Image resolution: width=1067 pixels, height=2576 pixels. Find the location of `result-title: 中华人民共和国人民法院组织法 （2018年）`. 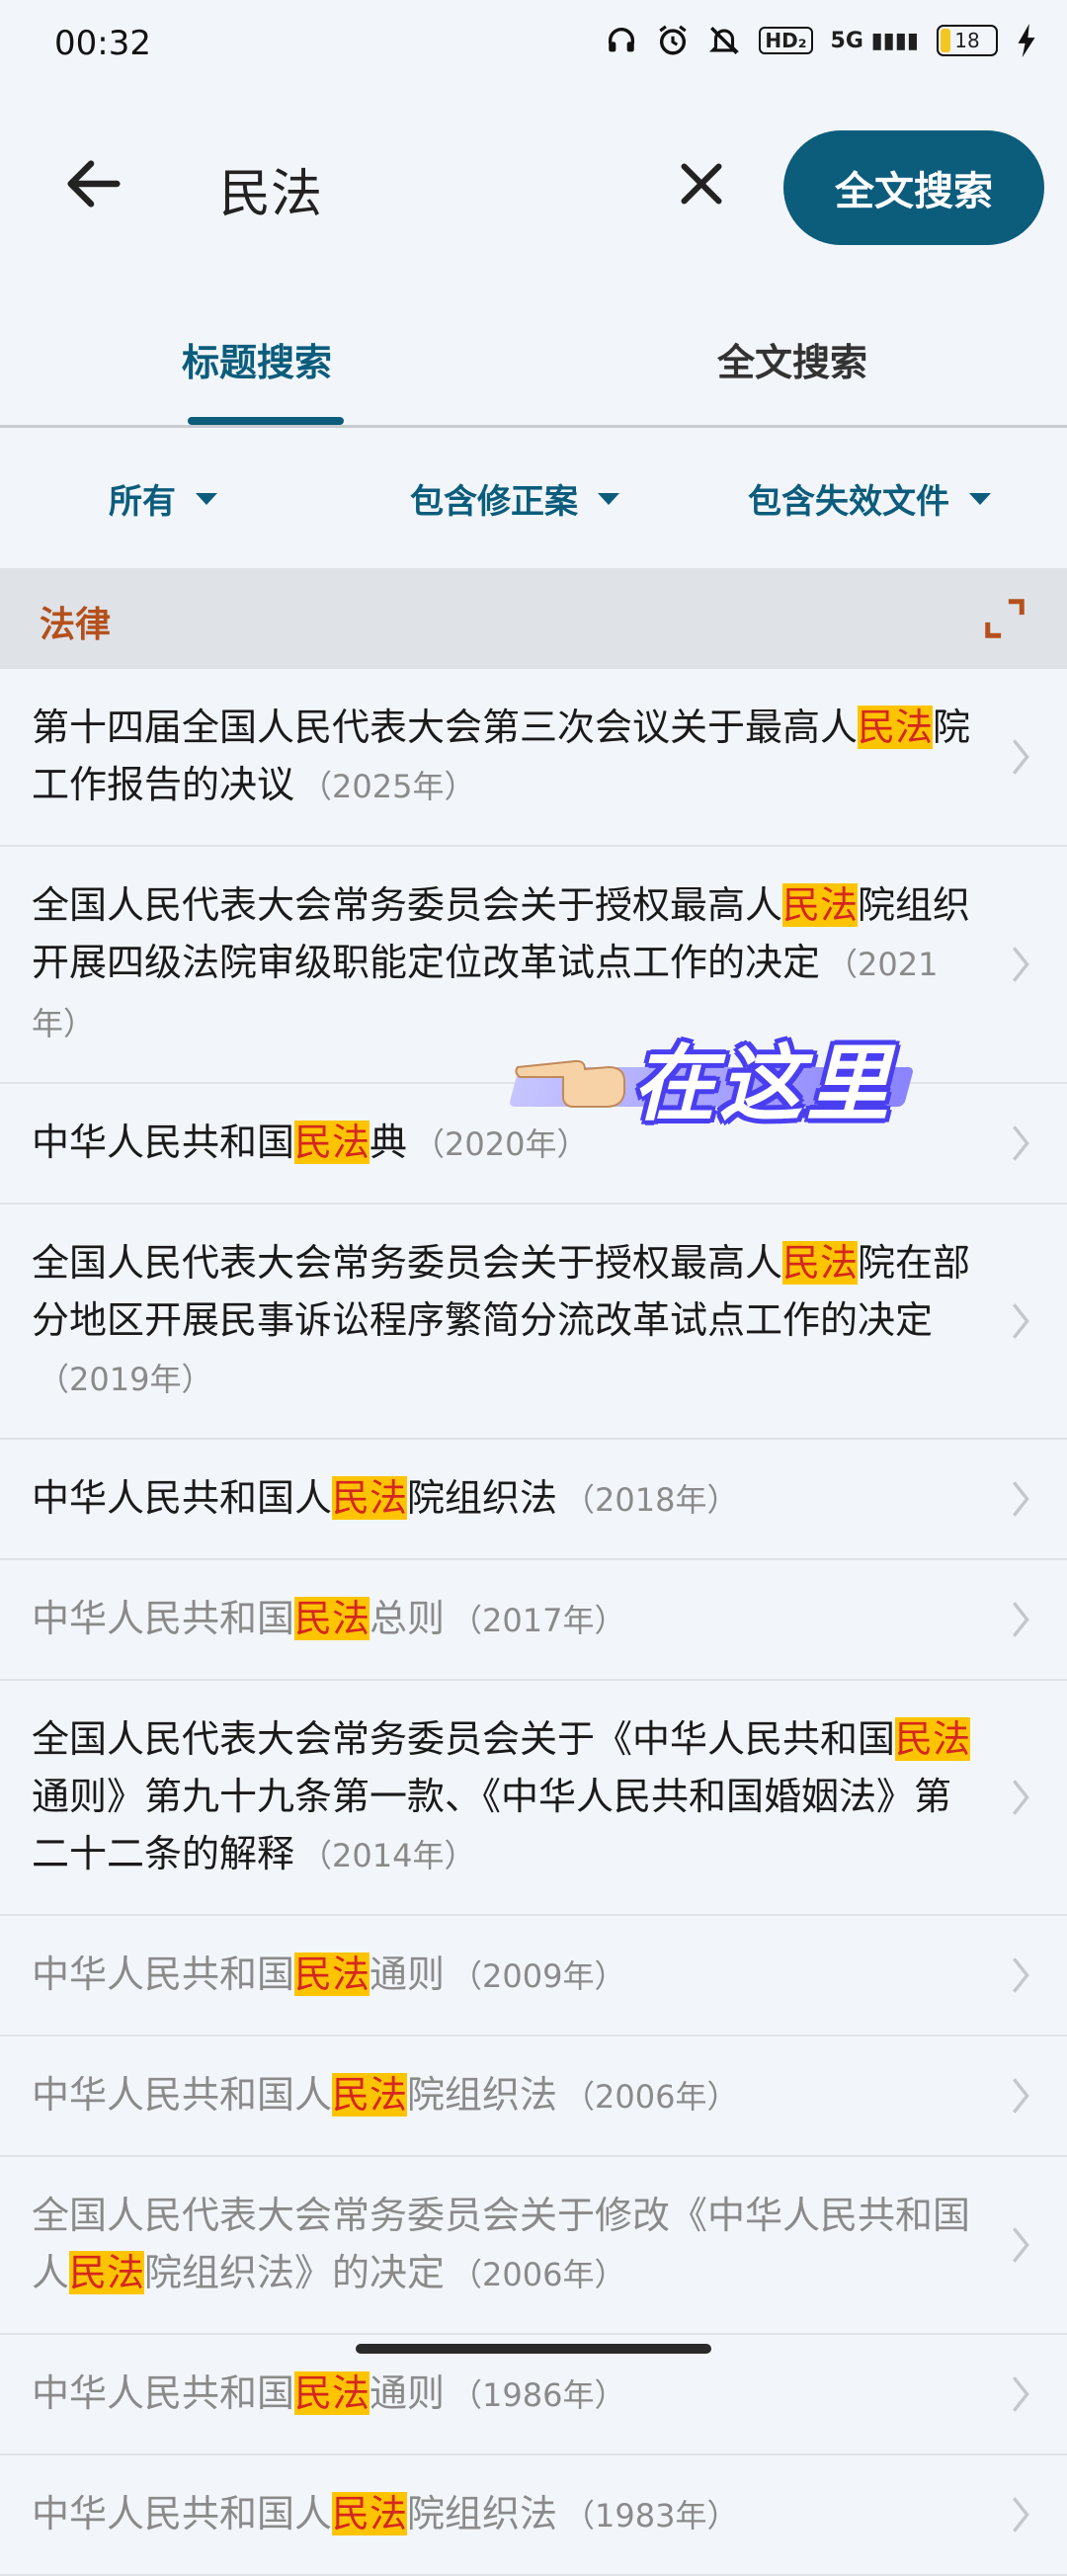

result-title: 中华人民共和国人民法院组织法 （2018年） is located at coordinates (505, 1499).